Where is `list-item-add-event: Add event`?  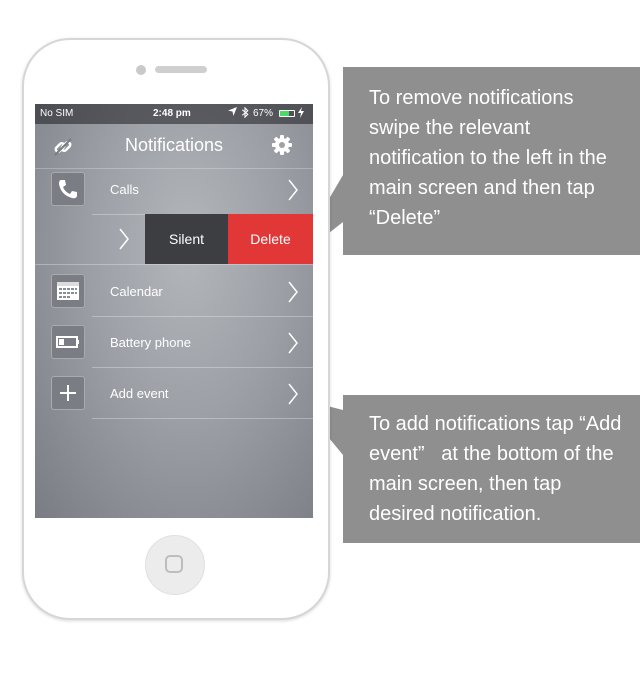 list-item-add-event: Add event is located at coordinates (174, 394).